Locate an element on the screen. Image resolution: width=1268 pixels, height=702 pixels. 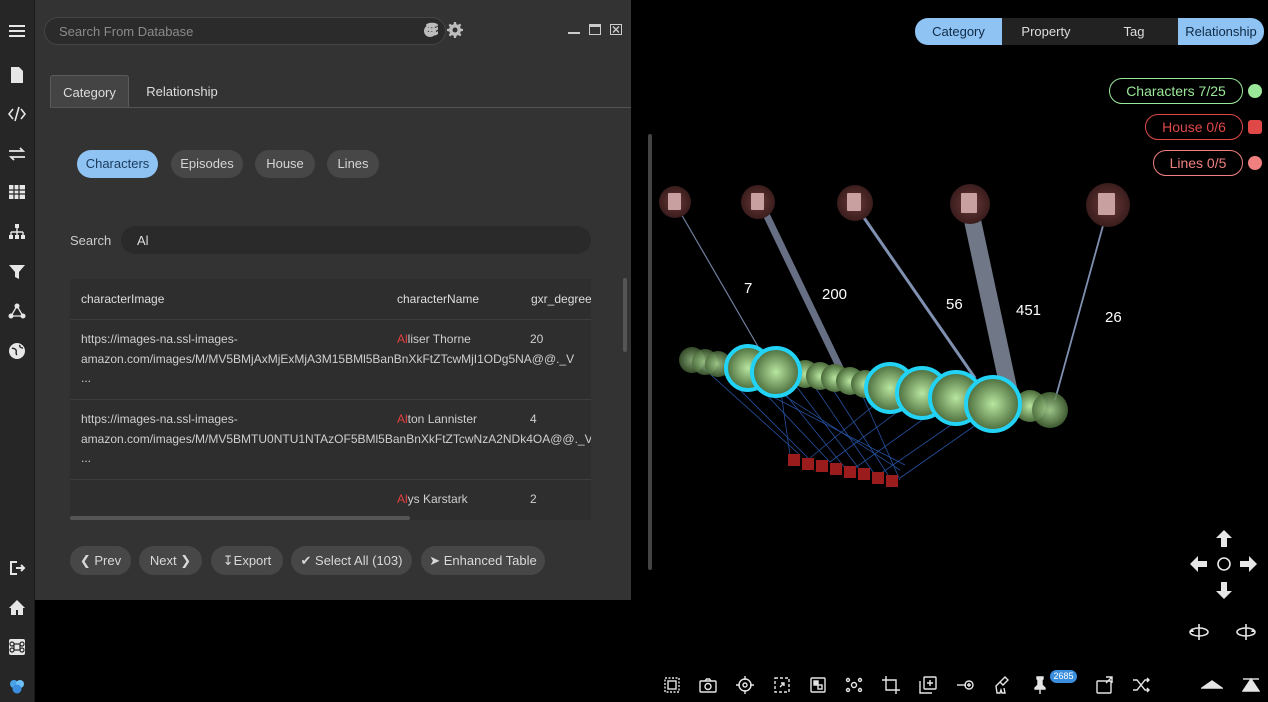
tab-category: Category is located at coordinates (89, 91).